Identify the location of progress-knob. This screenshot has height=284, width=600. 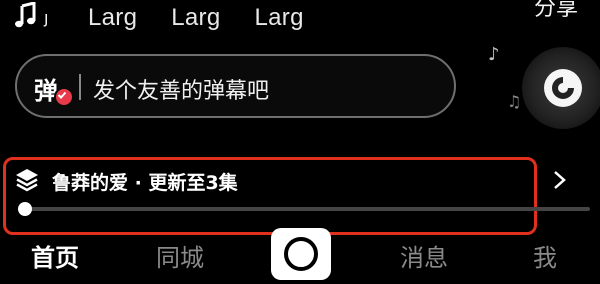
(25, 209).